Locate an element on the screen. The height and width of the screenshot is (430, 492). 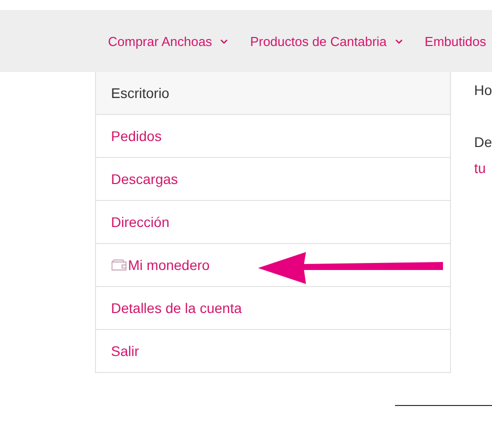
content-text: Ho is located at coordinates (483, 90).